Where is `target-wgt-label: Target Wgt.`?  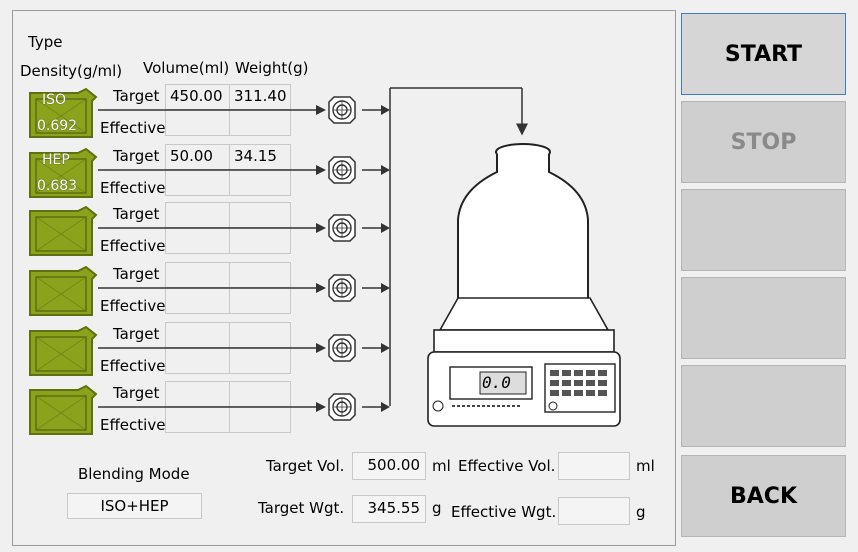
target-wgt-label: Target Wgt. is located at coordinates (301, 508).